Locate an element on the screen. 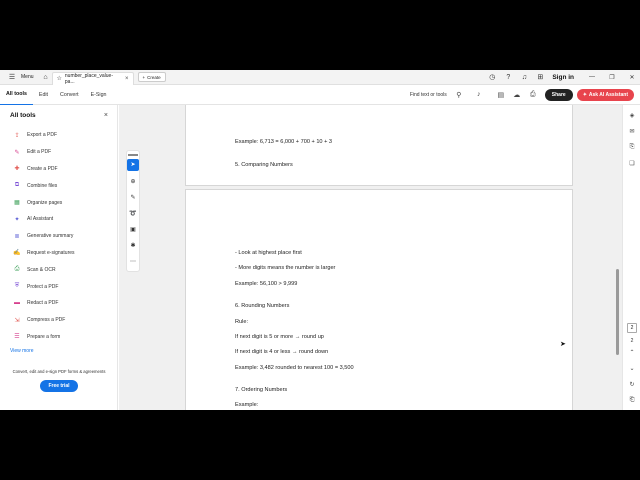  ask-ai-label: Ask AI Assistant is located at coordinates (608, 94).